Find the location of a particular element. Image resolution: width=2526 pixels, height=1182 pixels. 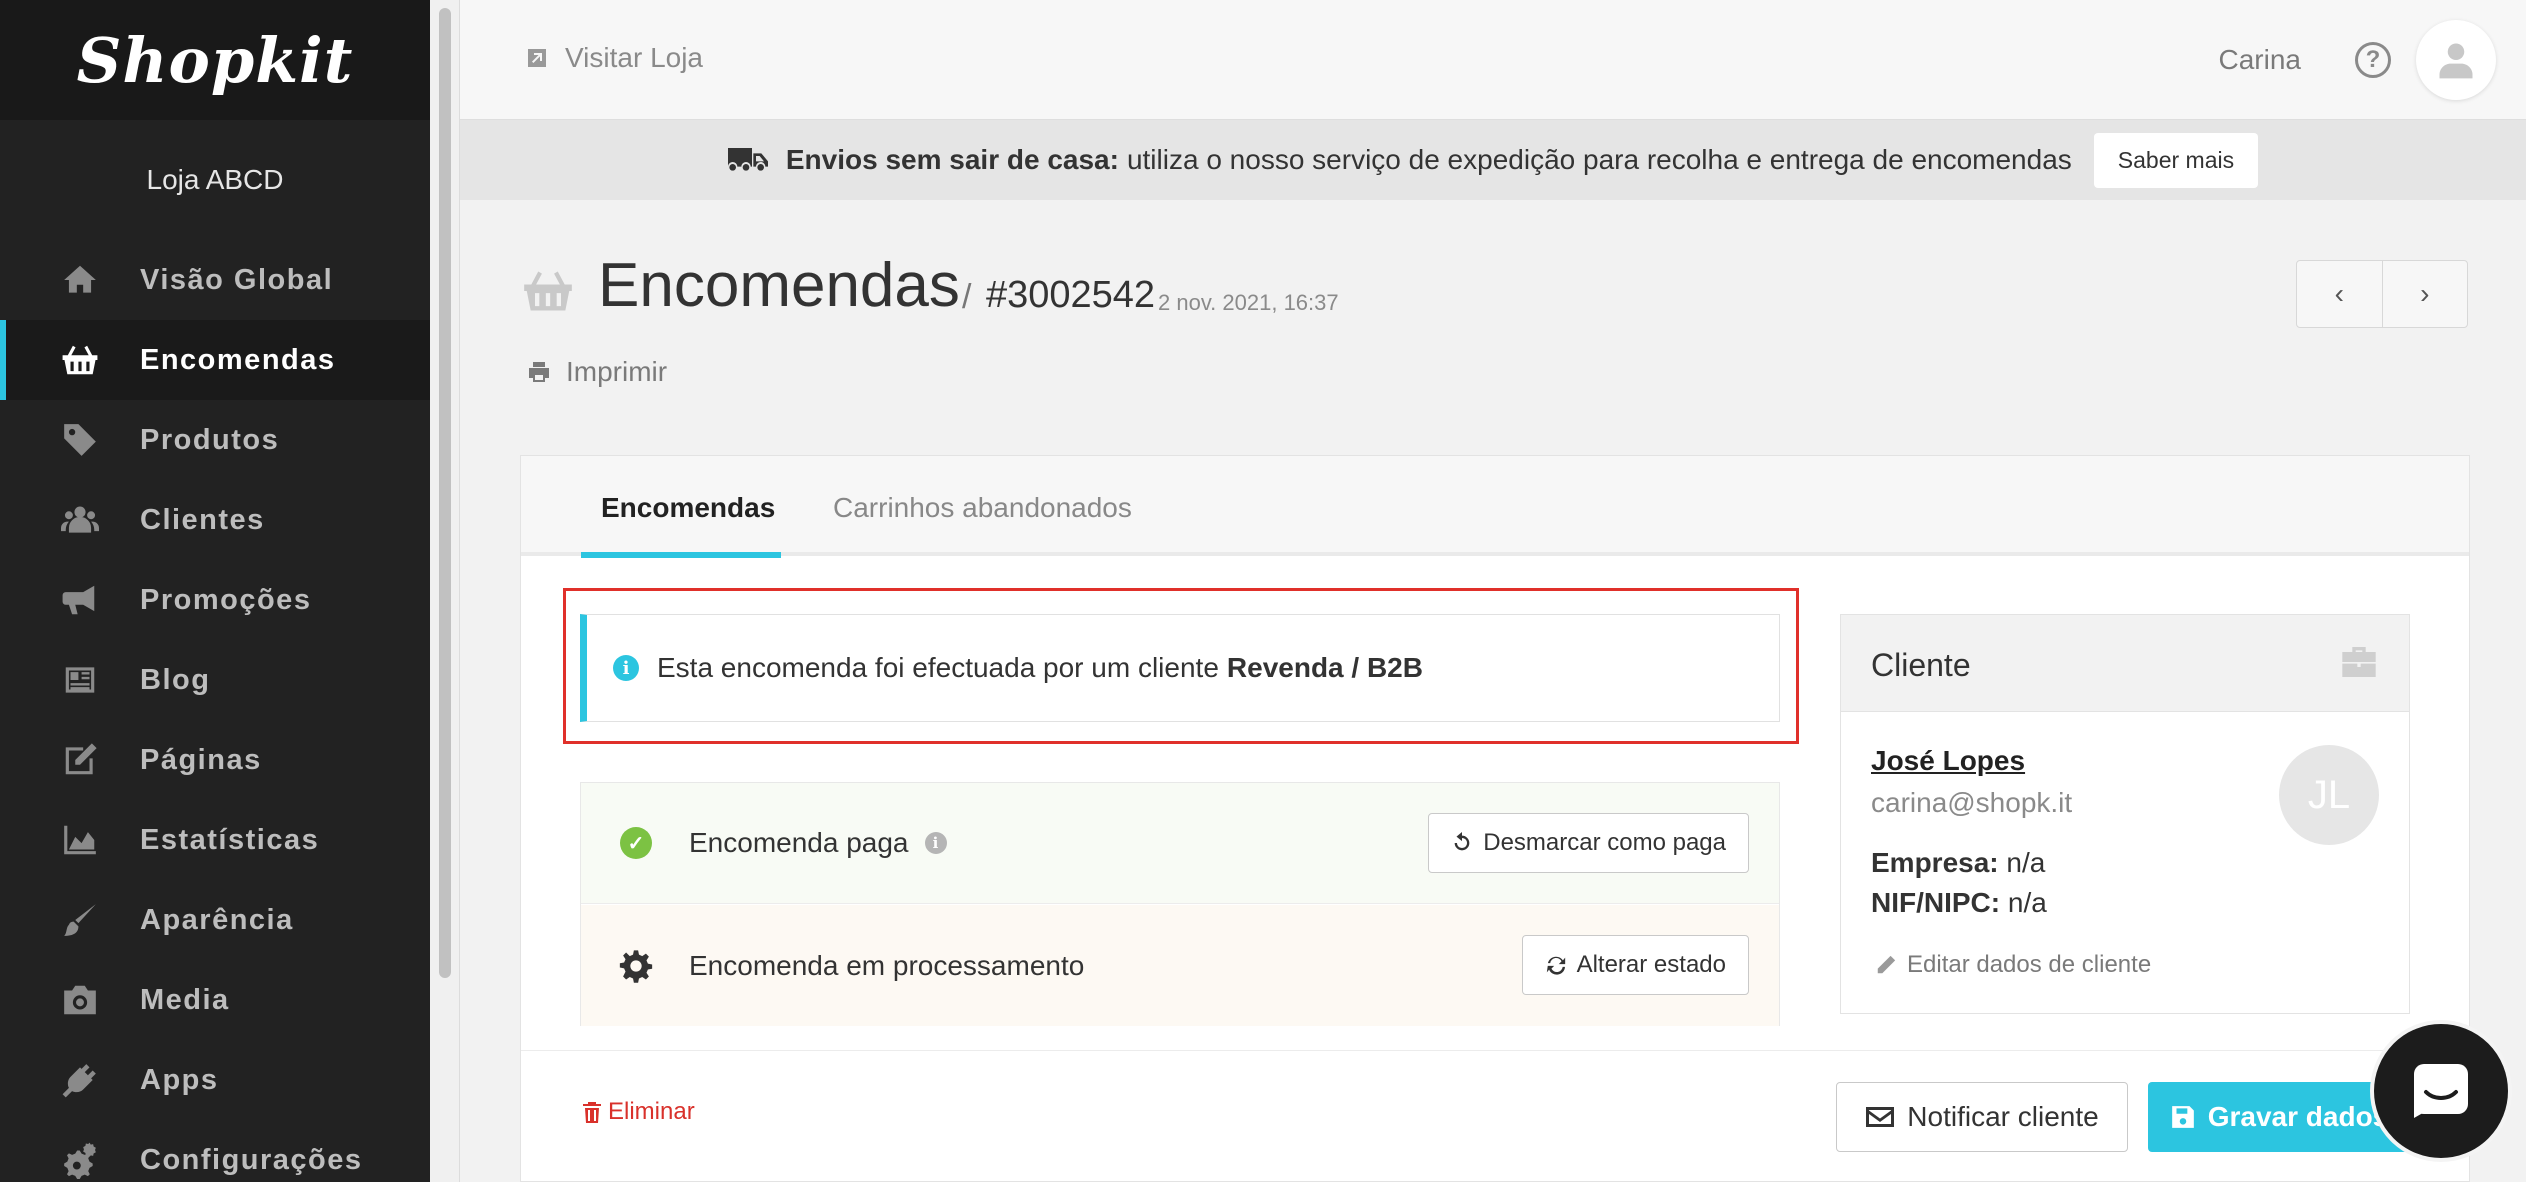

delete-order-button: Eliminar is located at coordinates (638, 1112).